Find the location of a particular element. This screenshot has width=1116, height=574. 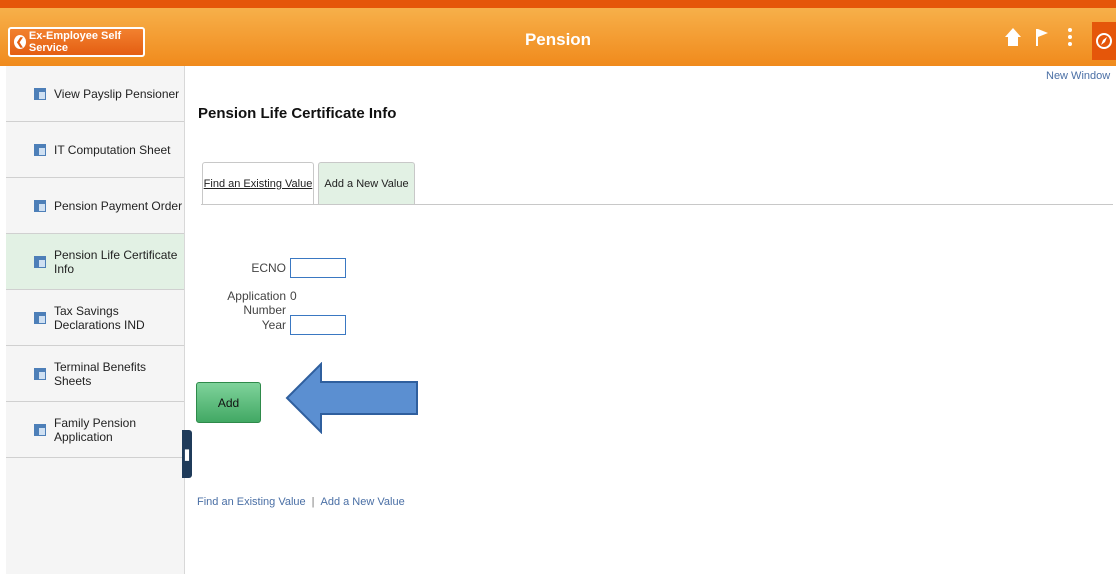

bottom-links: Find an Existing Value | Add a New Value is located at coordinates (301, 502).